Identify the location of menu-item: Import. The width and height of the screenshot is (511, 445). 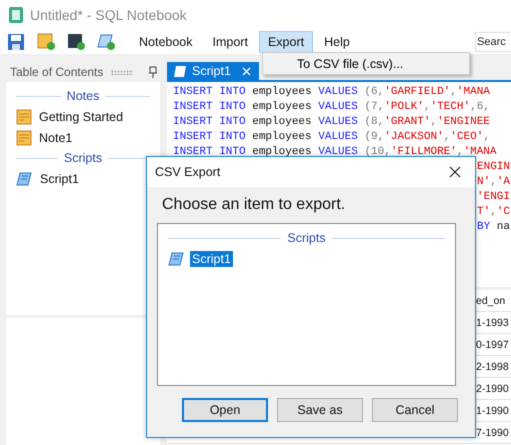
(230, 42).